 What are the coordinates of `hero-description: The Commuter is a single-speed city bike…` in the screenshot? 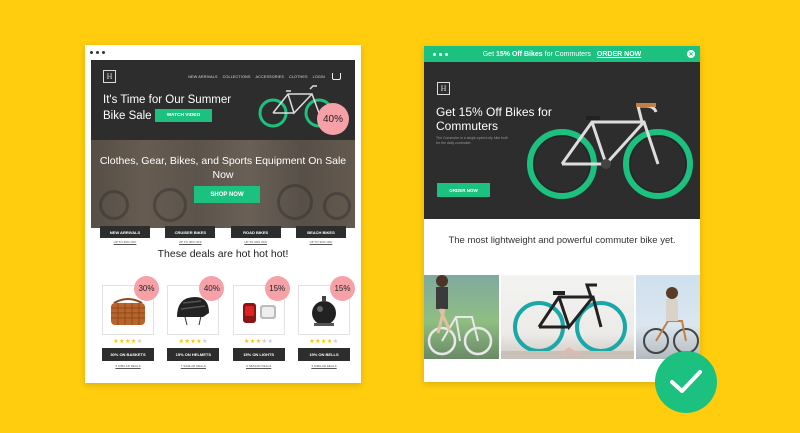 It's located at (472, 140).